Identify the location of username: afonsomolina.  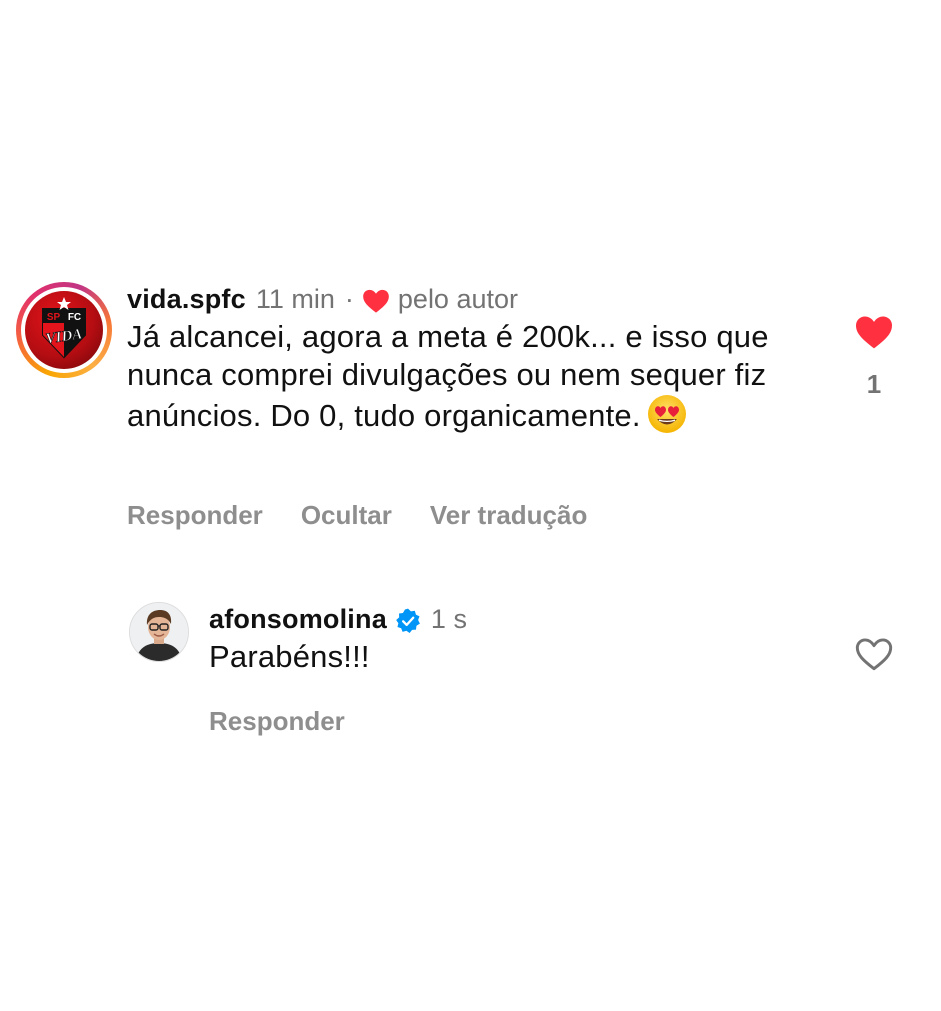
(298, 619).